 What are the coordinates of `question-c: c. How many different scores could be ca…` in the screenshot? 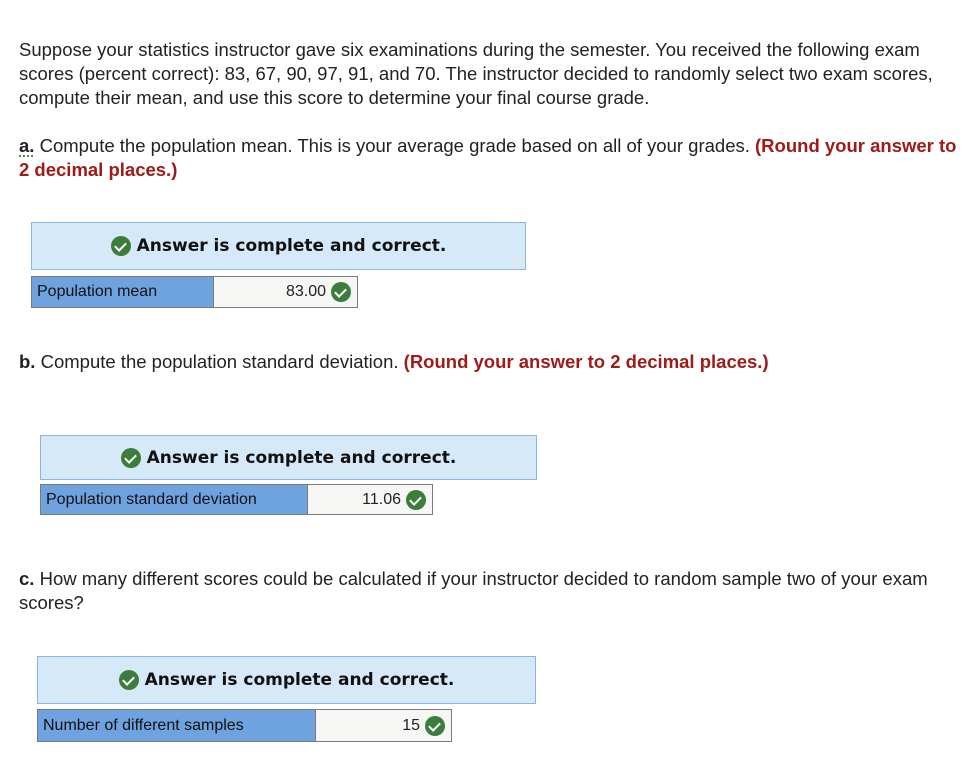 It's located at (489, 591).